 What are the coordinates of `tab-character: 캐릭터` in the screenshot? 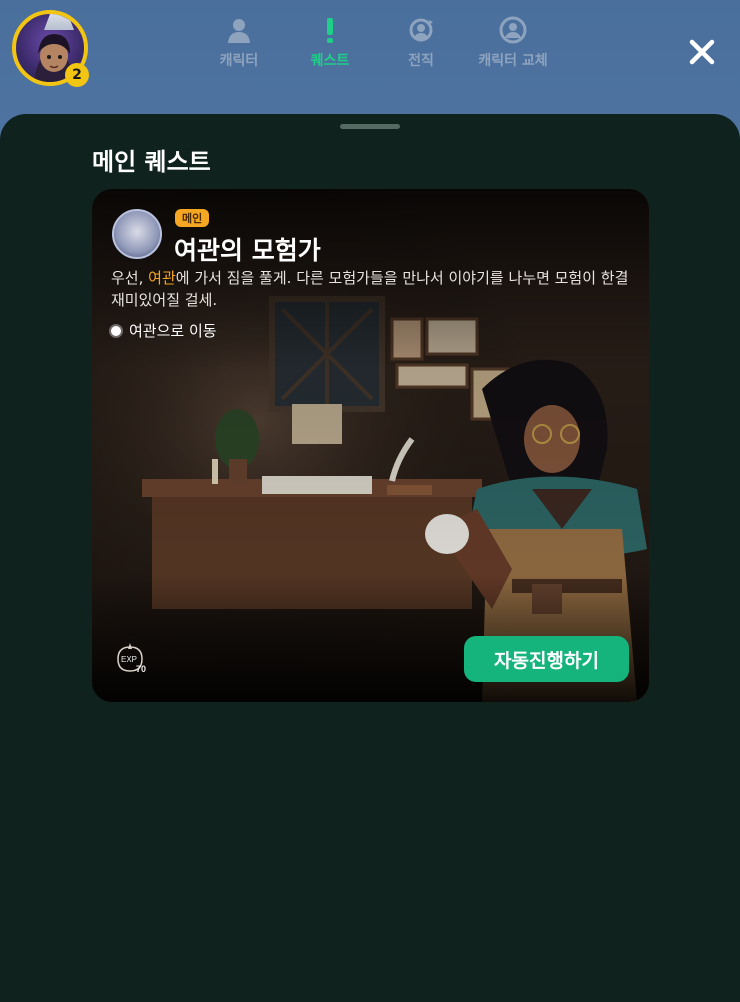 It's located at (239, 43).